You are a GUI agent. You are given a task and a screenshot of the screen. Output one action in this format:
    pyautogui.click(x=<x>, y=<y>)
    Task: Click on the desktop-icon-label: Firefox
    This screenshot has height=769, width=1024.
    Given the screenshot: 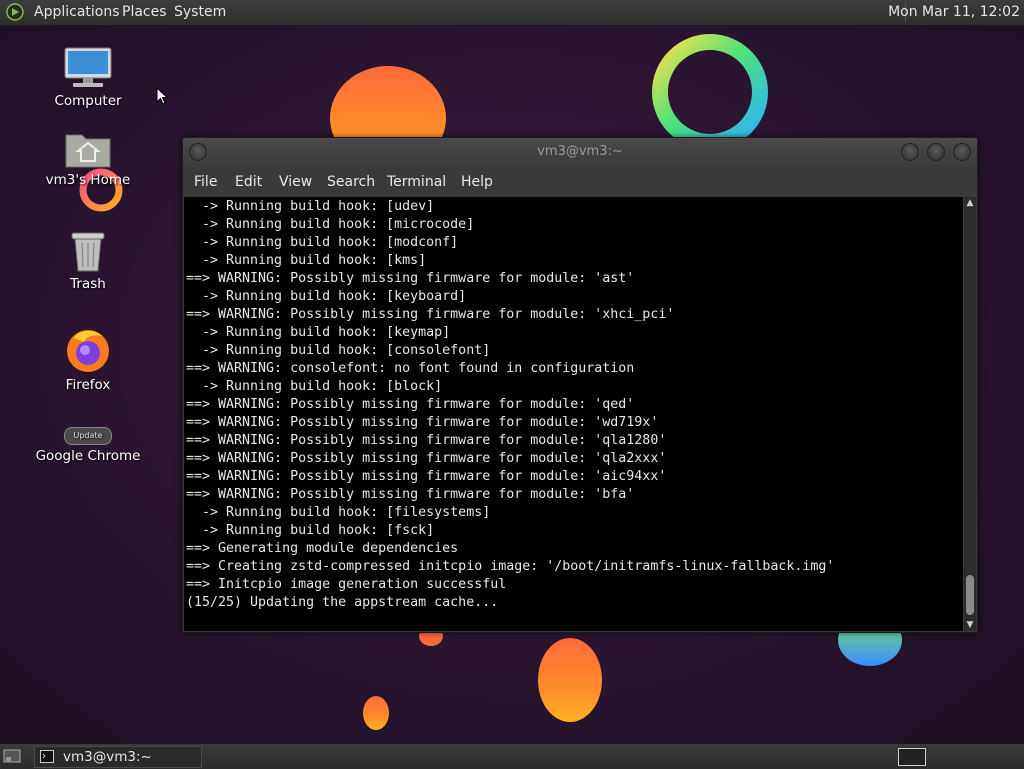 What is the action you would take?
    pyautogui.click(x=88, y=385)
    